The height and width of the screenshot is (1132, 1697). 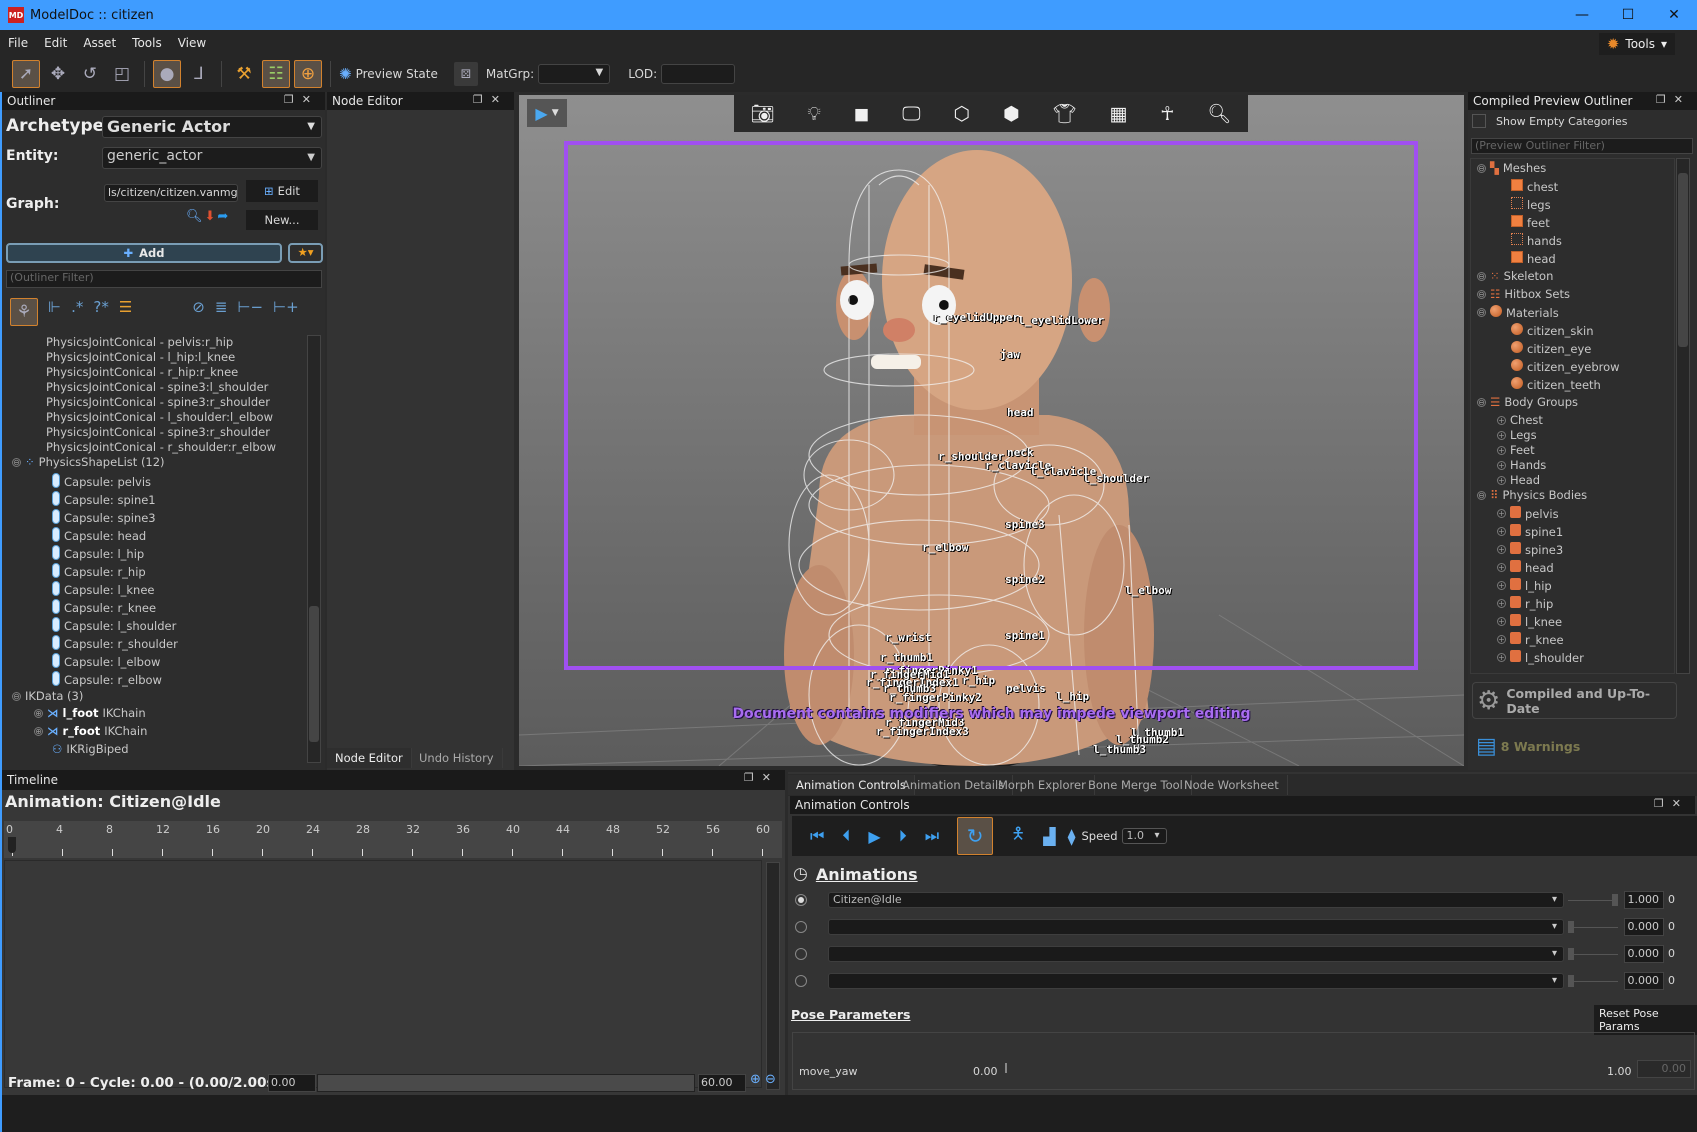 What do you see at coordinates (903, 836) in the screenshot?
I see `step-forward-icon: ⏵` at bounding box center [903, 836].